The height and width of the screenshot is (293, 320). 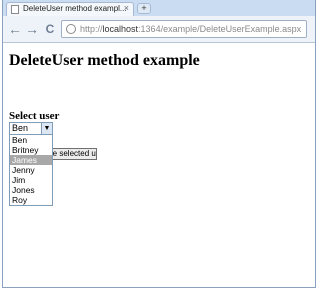 What do you see at coordinates (15, 29) in the screenshot?
I see `back-arrow-icon: ←` at bounding box center [15, 29].